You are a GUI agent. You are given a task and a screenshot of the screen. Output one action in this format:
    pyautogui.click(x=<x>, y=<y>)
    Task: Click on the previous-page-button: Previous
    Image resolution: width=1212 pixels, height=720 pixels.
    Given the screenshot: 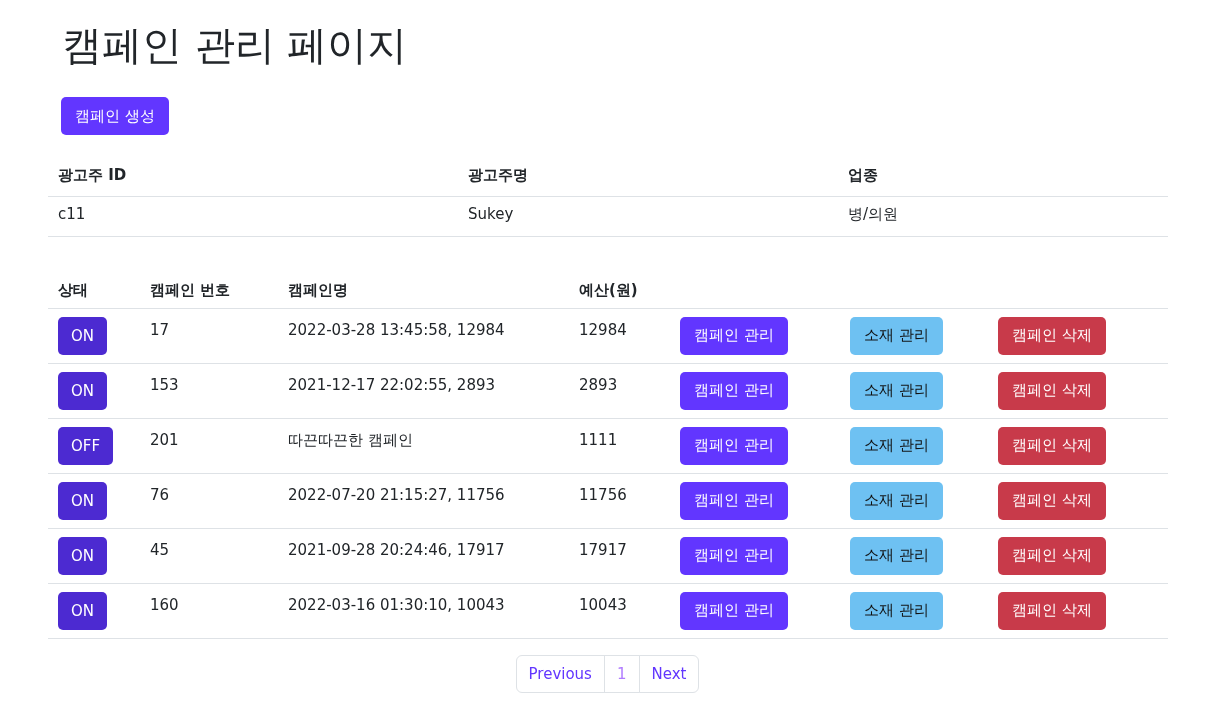 What is the action you would take?
    pyautogui.click(x=560, y=673)
    